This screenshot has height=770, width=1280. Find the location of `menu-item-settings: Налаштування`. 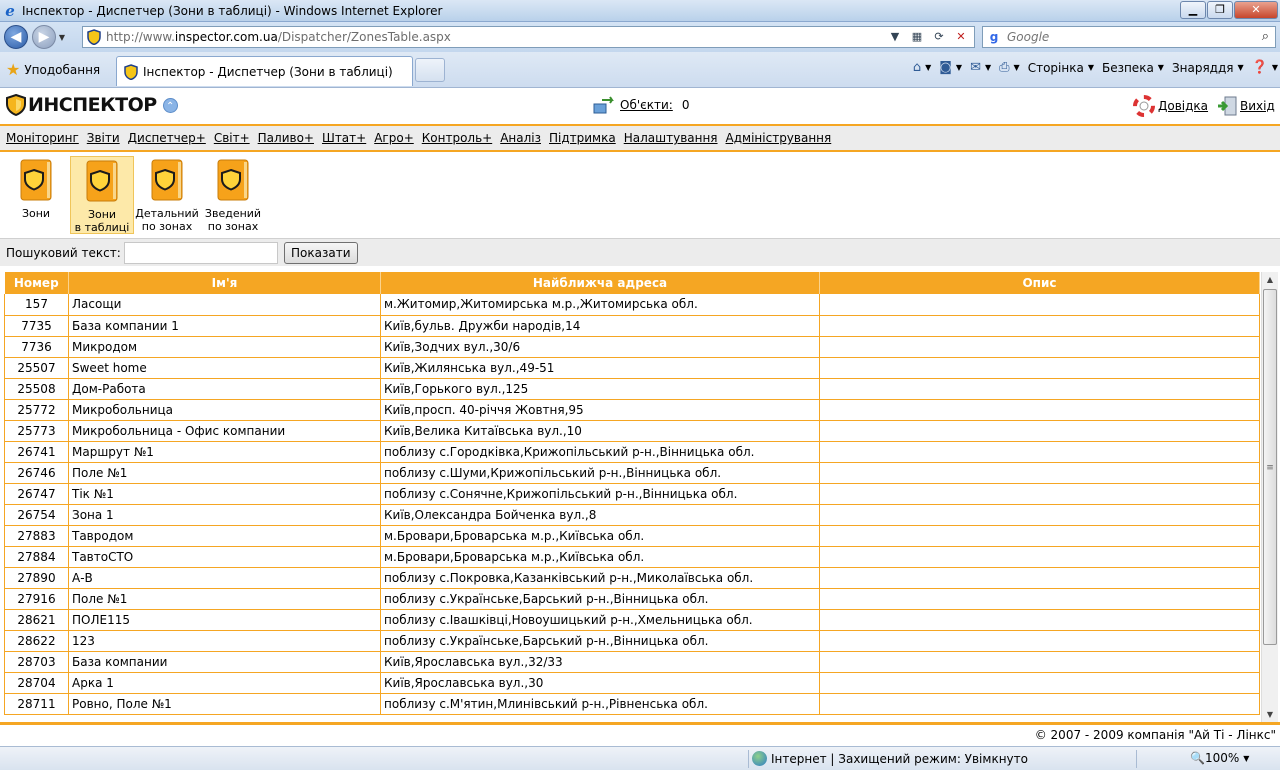

menu-item-settings: Налаштування is located at coordinates (671, 138).